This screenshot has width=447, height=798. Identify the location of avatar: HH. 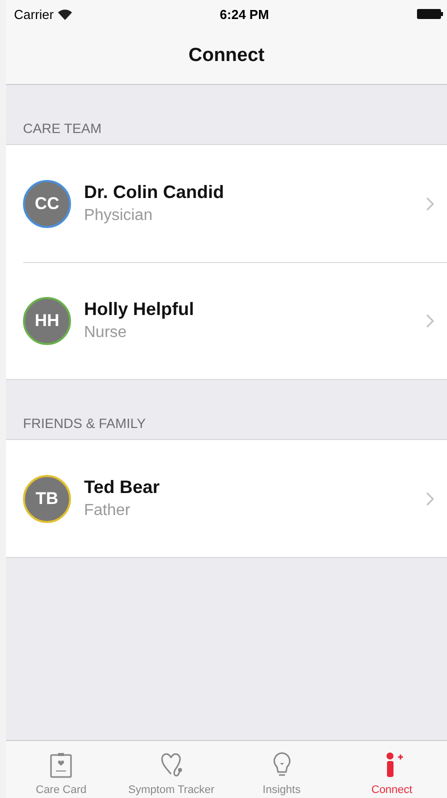
(47, 320).